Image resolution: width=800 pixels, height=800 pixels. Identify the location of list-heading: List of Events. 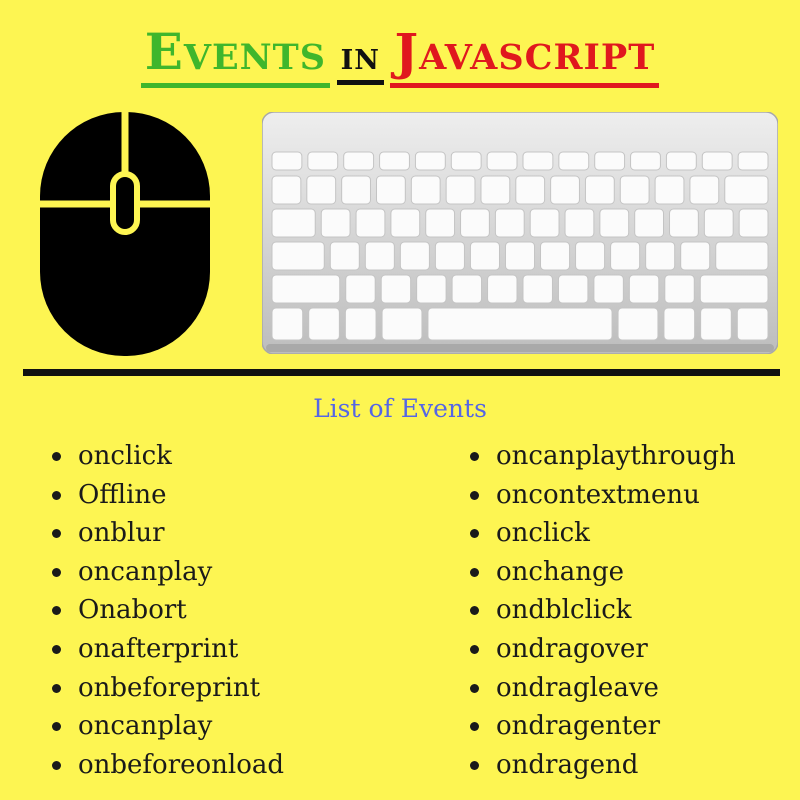
(400, 408).